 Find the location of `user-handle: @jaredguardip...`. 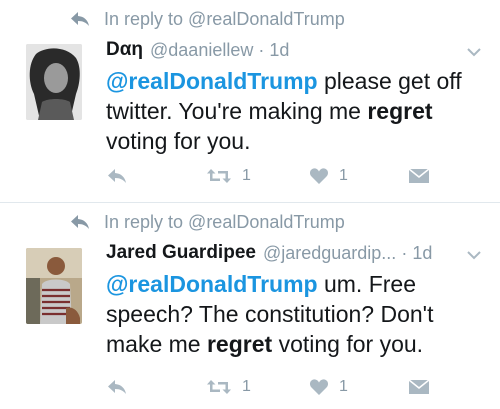

user-handle: @jaredguardip... is located at coordinates (329, 253).